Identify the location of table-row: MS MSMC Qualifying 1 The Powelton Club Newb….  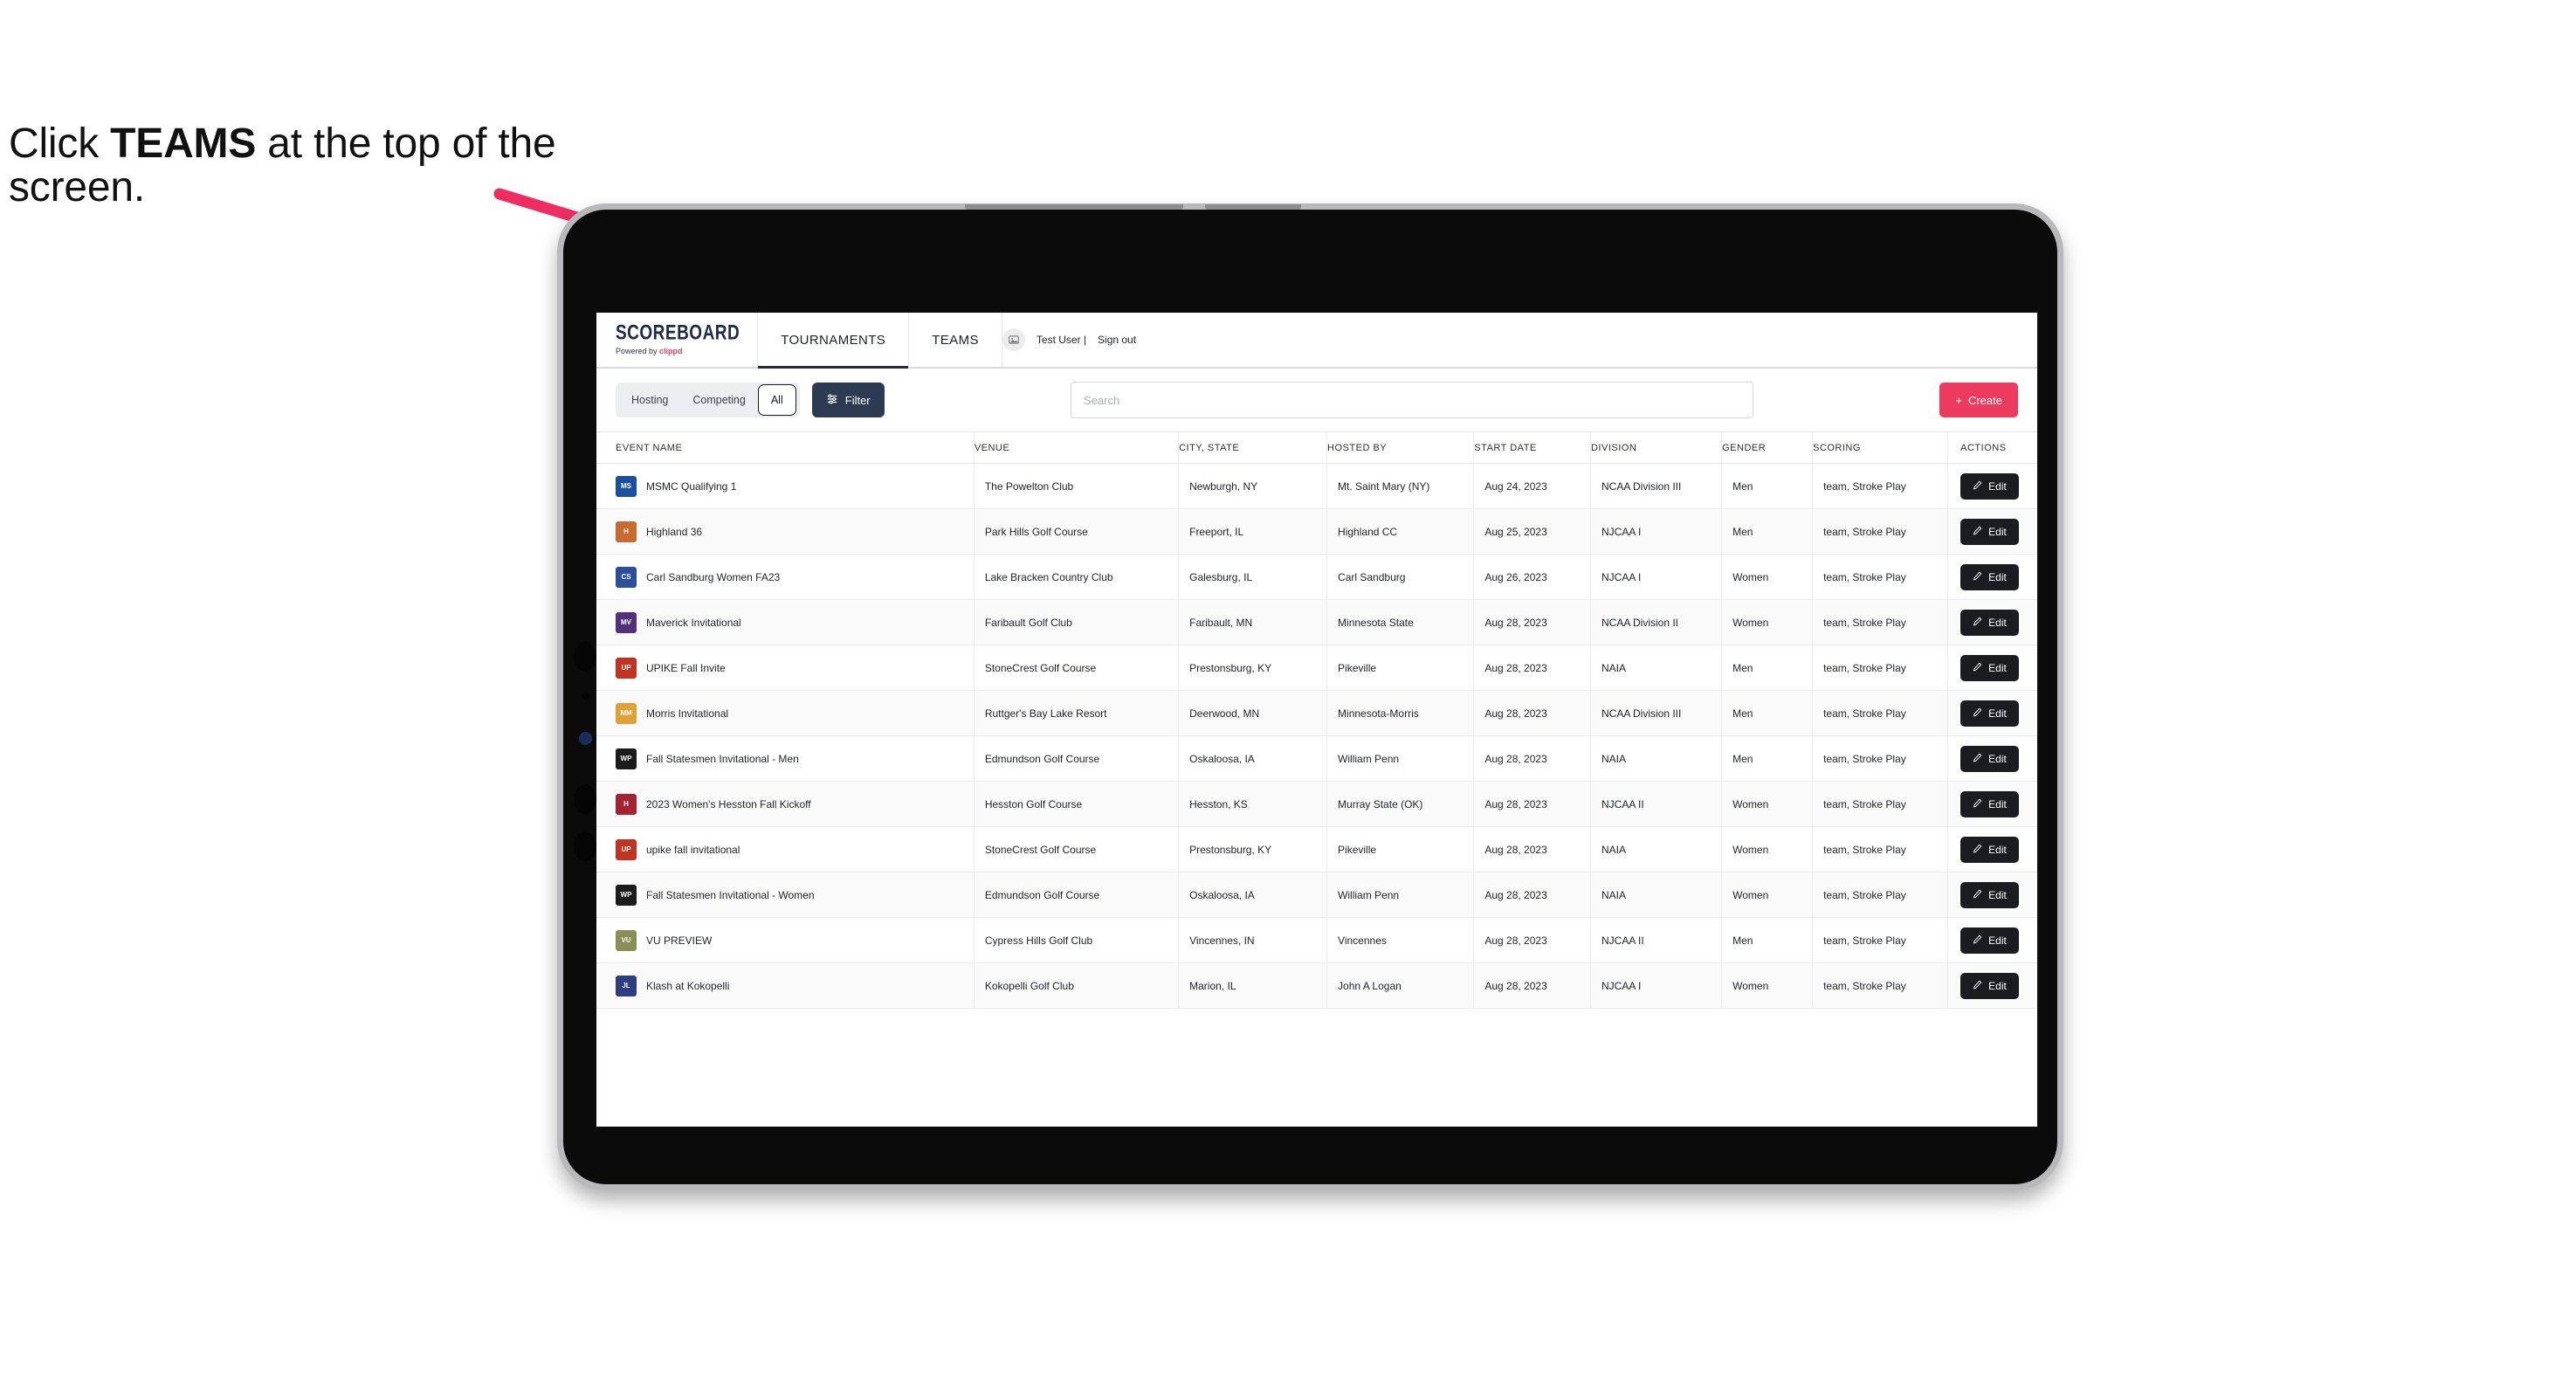
(1316, 486).